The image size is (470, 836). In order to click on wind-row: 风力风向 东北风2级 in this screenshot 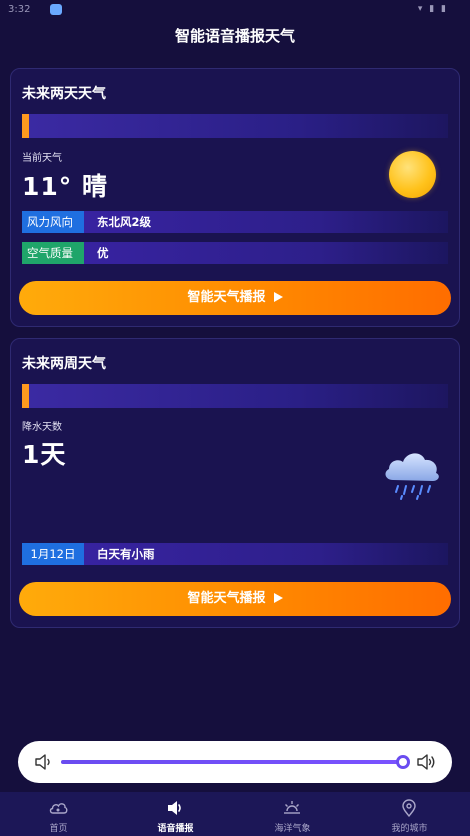, I will do `click(235, 222)`.